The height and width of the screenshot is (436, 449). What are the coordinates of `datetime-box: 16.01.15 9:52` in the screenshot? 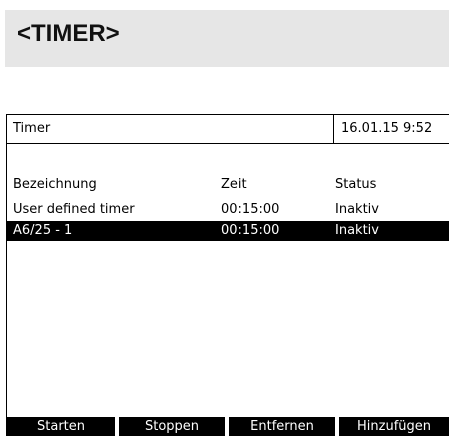 It's located at (391, 129).